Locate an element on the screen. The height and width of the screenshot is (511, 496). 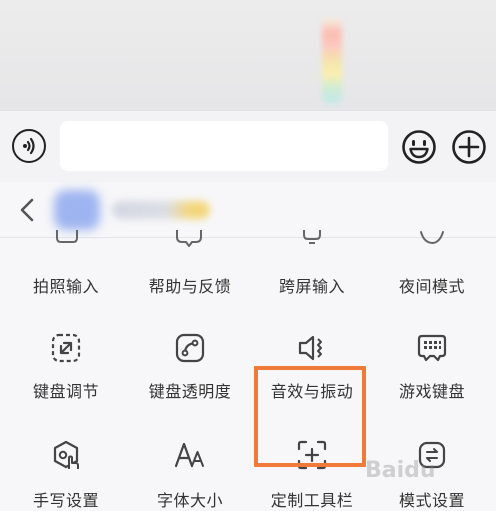
voice-input-button is located at coordinates (29, 146).